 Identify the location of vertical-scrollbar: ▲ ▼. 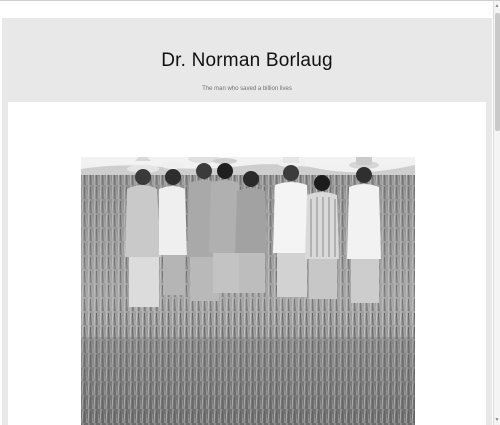
(496, 213).